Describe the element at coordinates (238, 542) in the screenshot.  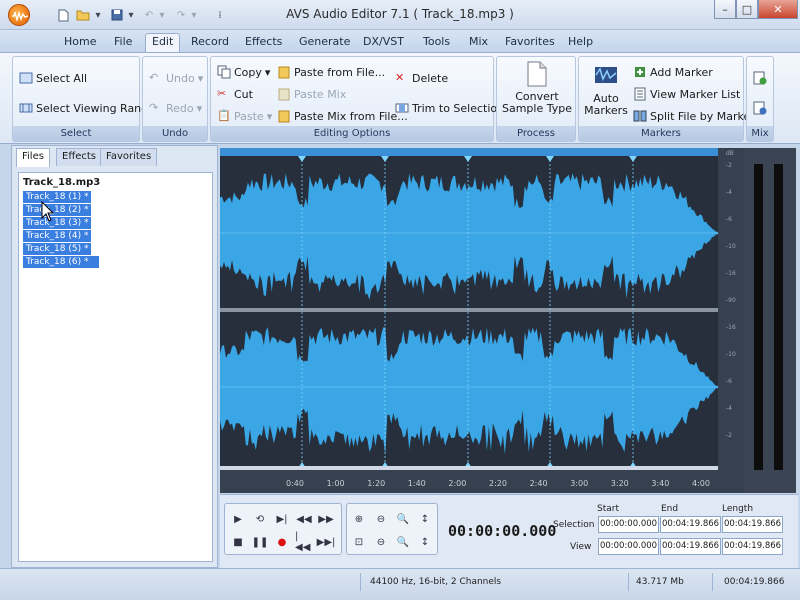
I see `stop-icon: ■` at that location.